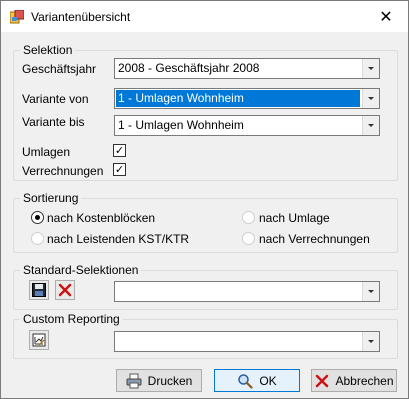 This screenshot has width=409, height=399. I want to click on abbrechen-label: Abbrechen, so click(364, 380).